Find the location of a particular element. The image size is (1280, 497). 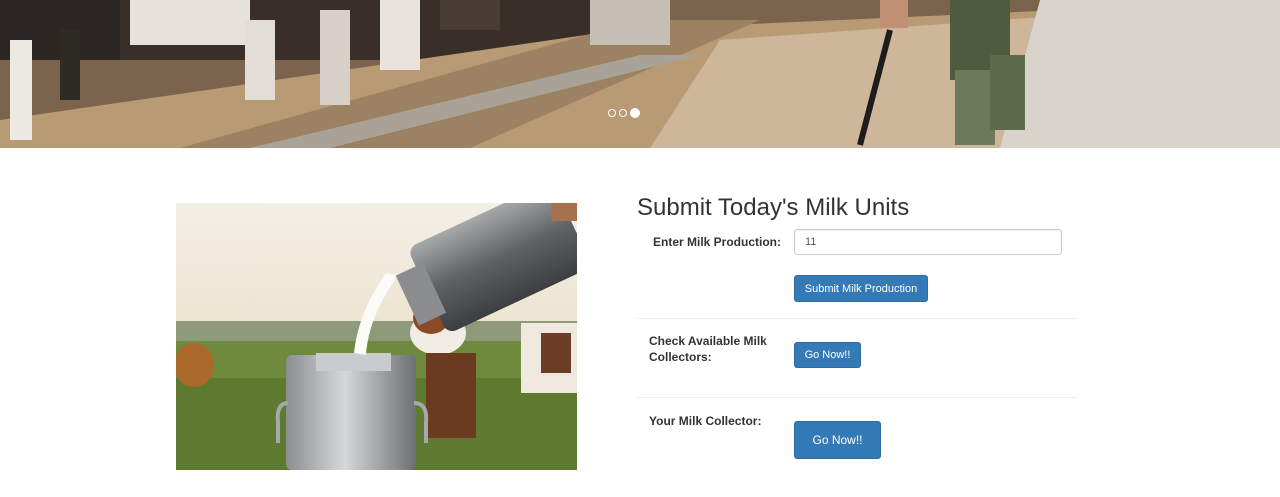

check-collectors-label: Check Available Milk Collectors: is located at coordinates (708, 349).